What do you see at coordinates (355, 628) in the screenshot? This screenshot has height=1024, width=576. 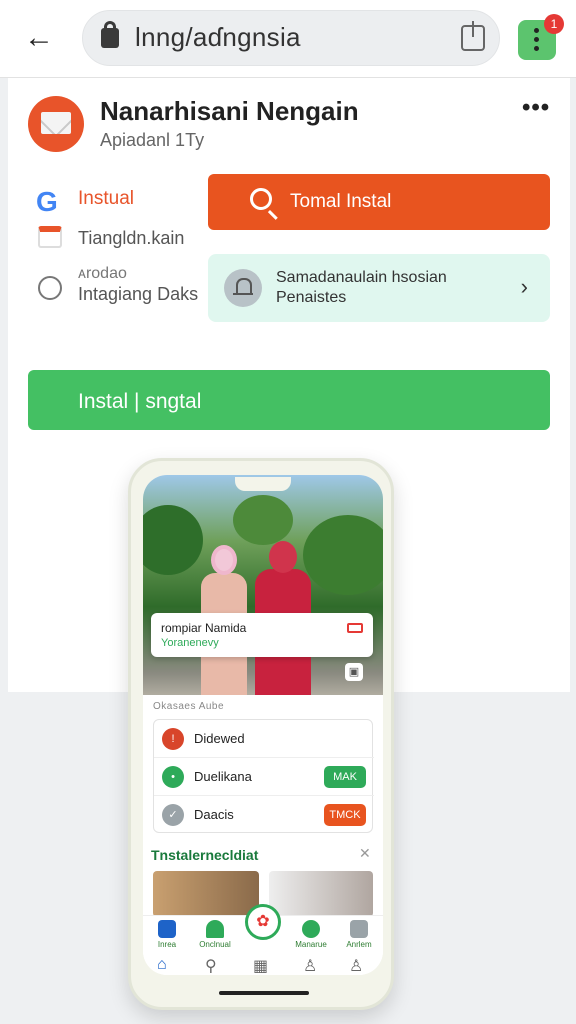 I see `tag-icon` at bounding box center [355, 628].